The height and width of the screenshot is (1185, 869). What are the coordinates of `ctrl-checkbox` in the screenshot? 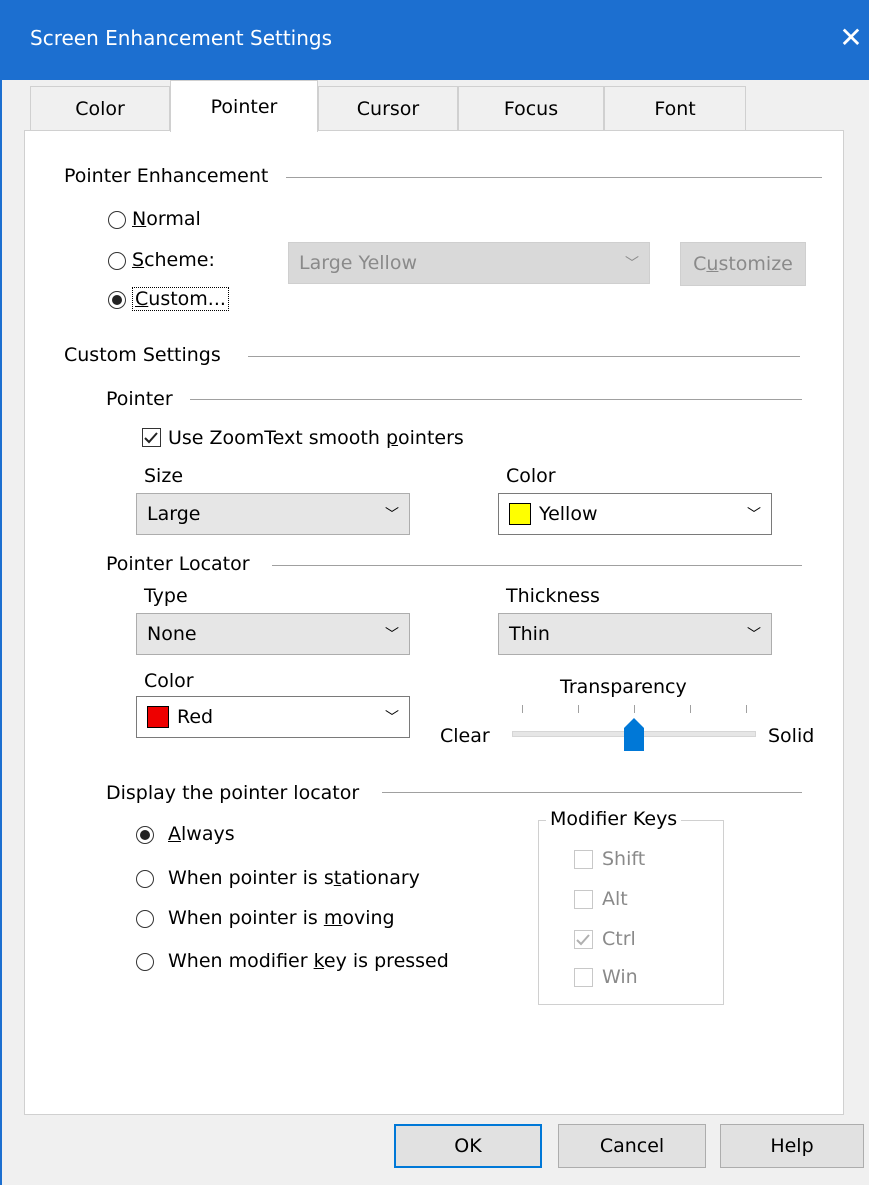 It's located at (583, 939).